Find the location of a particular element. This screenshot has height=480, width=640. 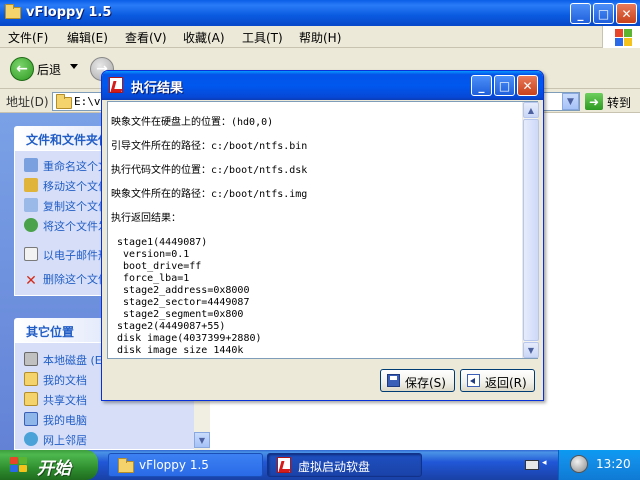

menu-favorites: 收藏(A) is located at coordinates (204, 37).